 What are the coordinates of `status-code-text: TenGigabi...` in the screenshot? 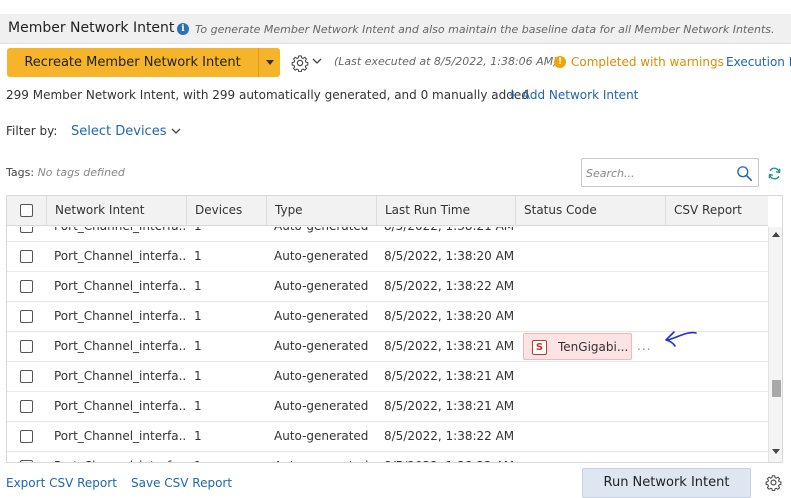 It's located at (593, 347).